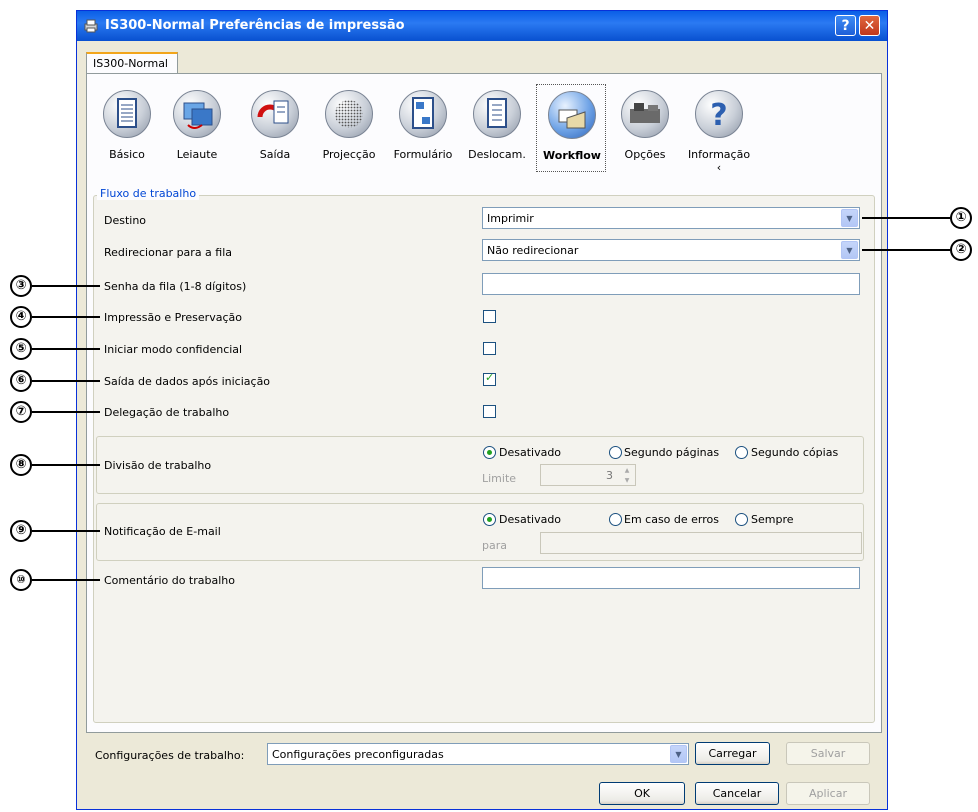 This screenshot has height=812, width=978. Describe the element at coordinates (21, 580) in the screenshot. I see `callout-10: ⑩` at that location.